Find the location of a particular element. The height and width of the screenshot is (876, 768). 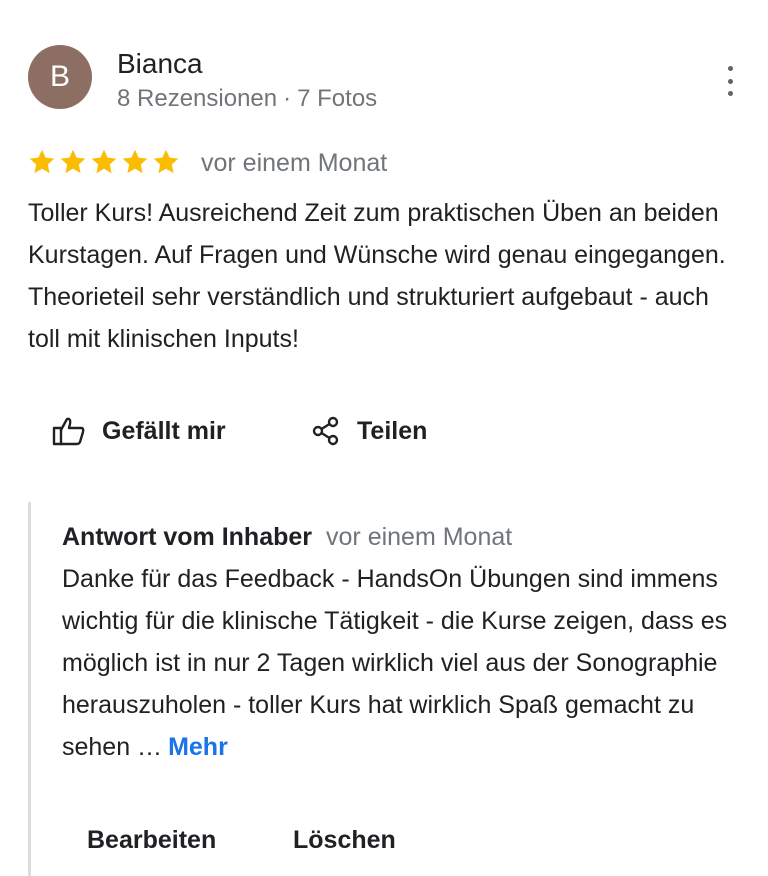

review-count: 8 Rezensionen is located at coordinates (197, 98).